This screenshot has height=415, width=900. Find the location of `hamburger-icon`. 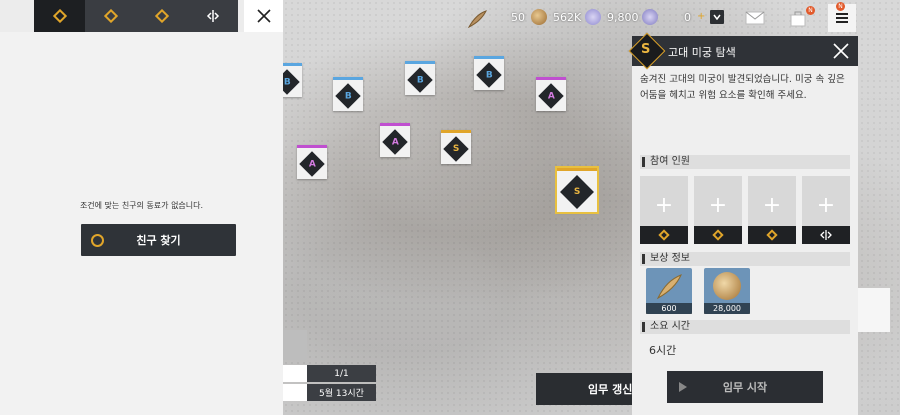

hamburger-icon is located at coordinates (842, 18).